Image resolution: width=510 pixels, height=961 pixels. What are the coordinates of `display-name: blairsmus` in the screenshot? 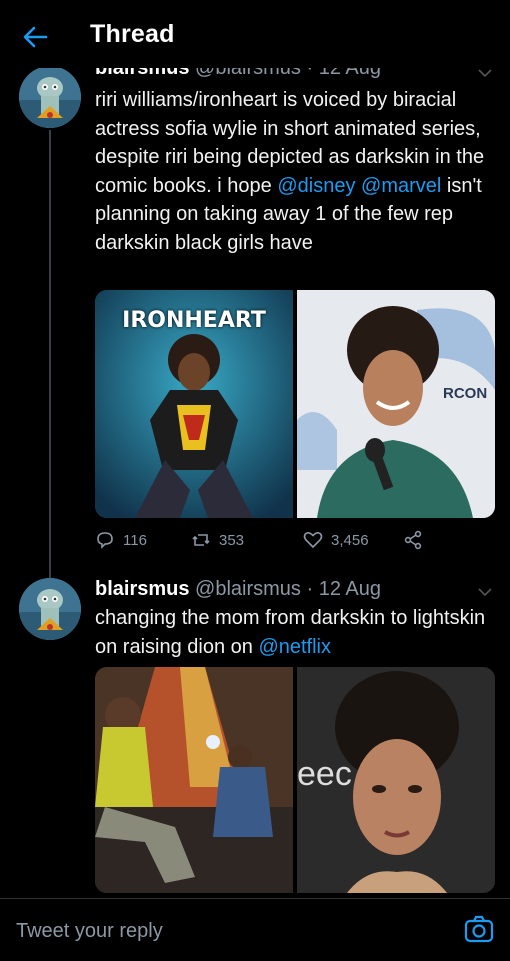 It's located at (142, 589).